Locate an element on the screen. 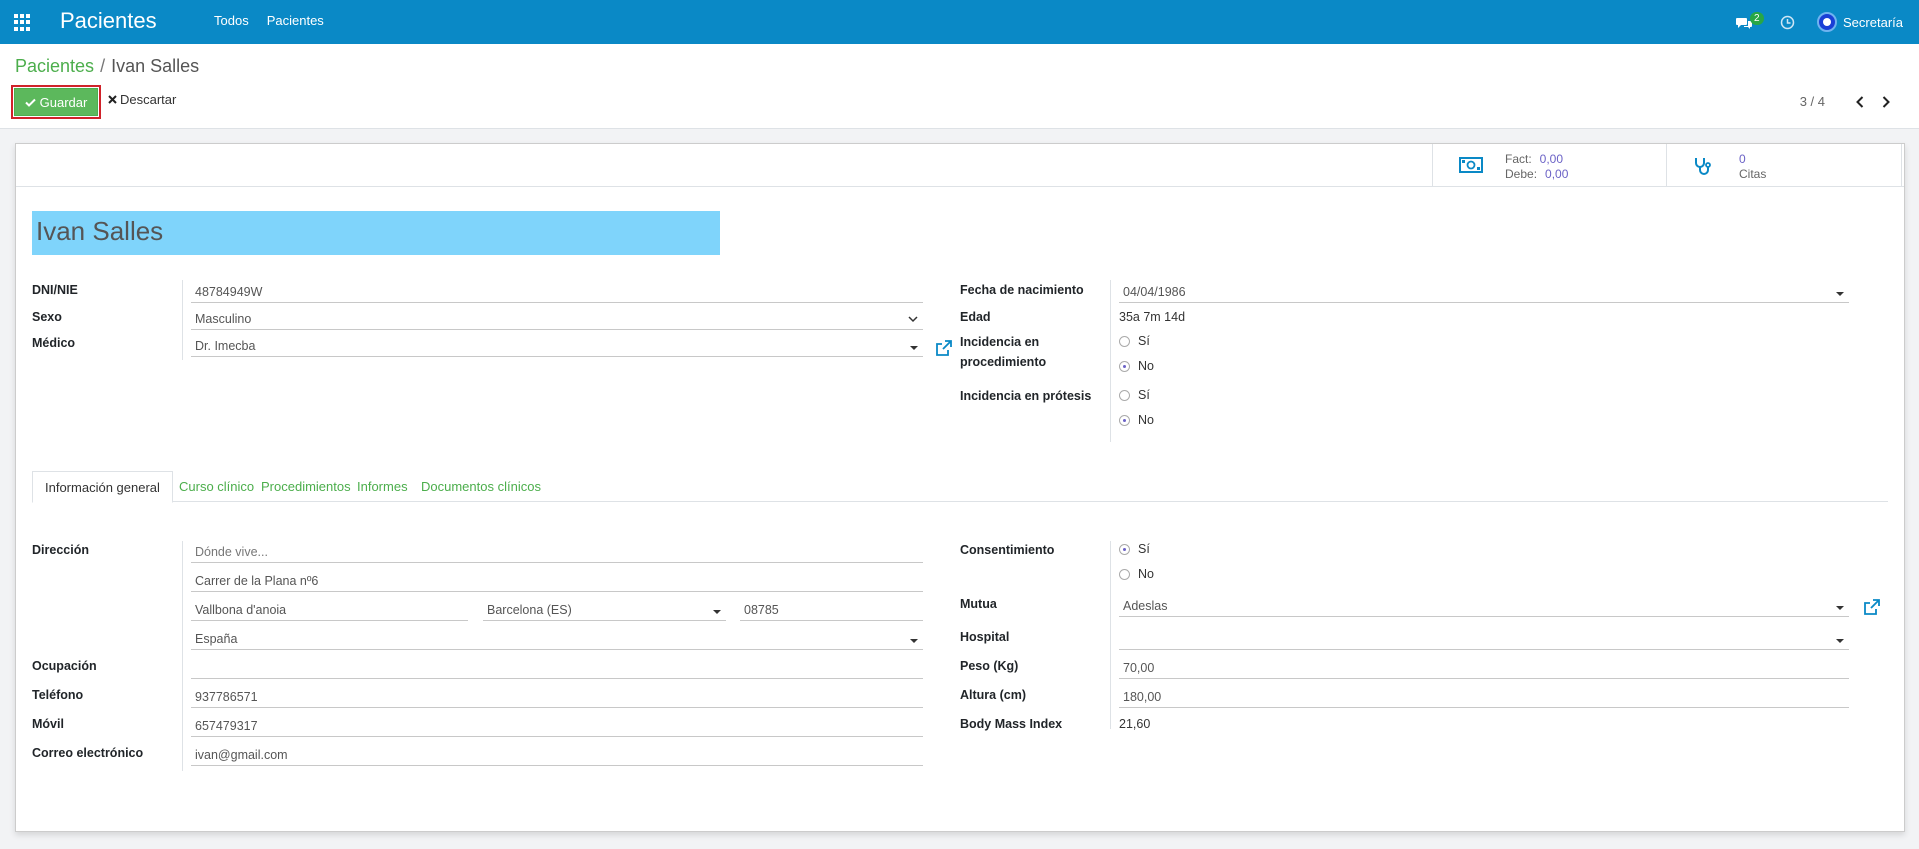 The width and height of the screenshot is (1919, 849). discard-button: Descartar is located at coordinates (142, 99).